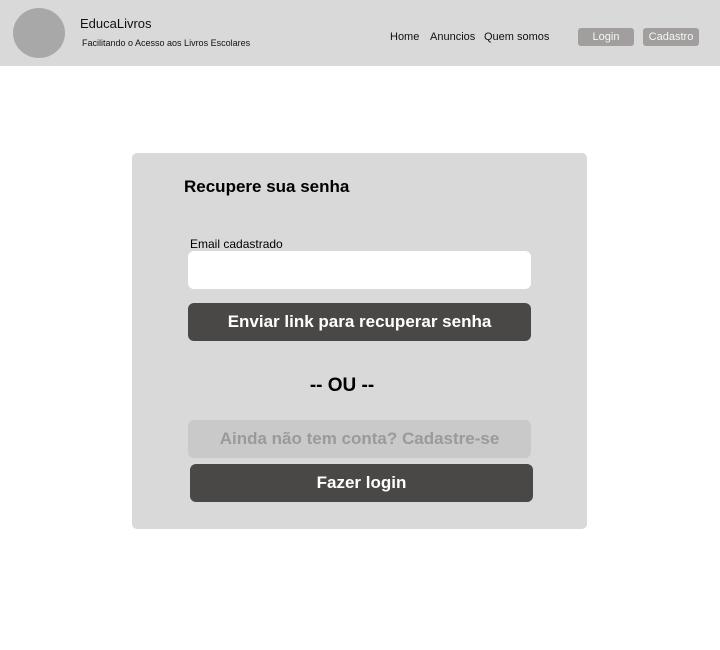 Image resolution: width=720 pixels, height=650 pixels. I want to click on or-divider: -- OU --, so click(342, 385).